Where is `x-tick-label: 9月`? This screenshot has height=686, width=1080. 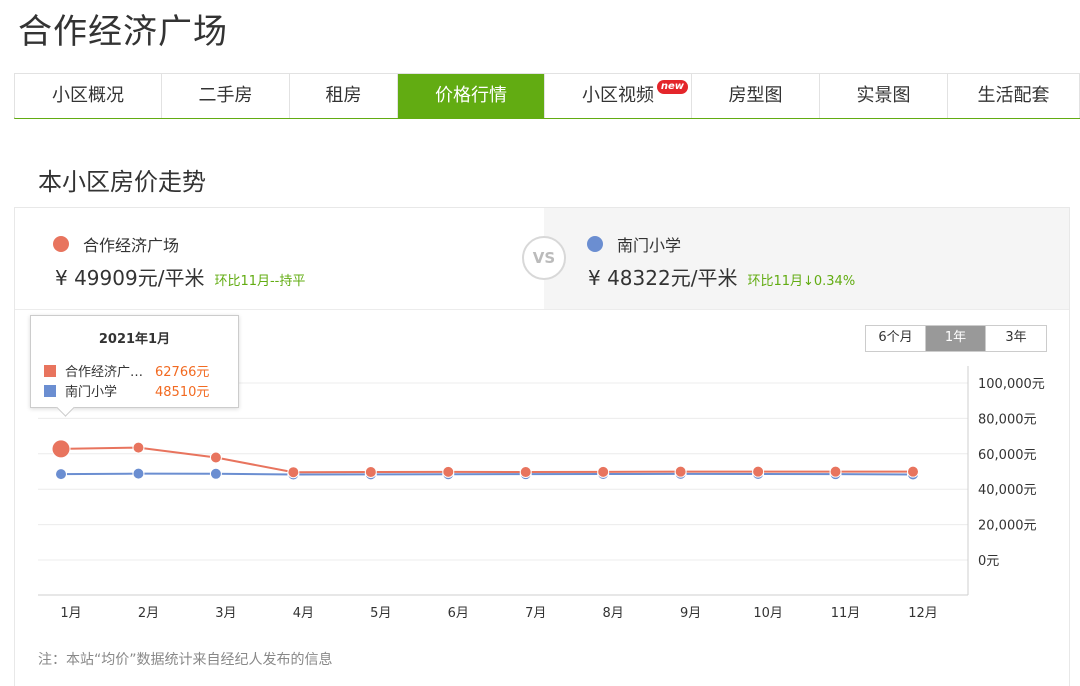
x-tick-label: 9月 is located at coordinates (690, 613).